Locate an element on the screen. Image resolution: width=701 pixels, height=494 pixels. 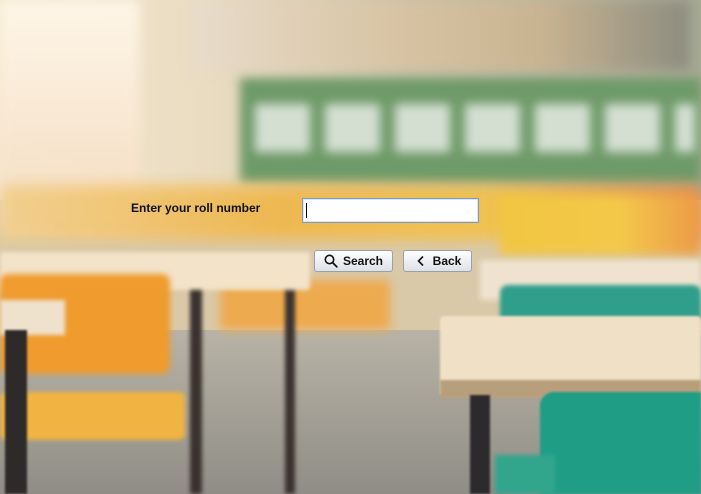
chevron-left-icon is located at coordinates (421, 261).